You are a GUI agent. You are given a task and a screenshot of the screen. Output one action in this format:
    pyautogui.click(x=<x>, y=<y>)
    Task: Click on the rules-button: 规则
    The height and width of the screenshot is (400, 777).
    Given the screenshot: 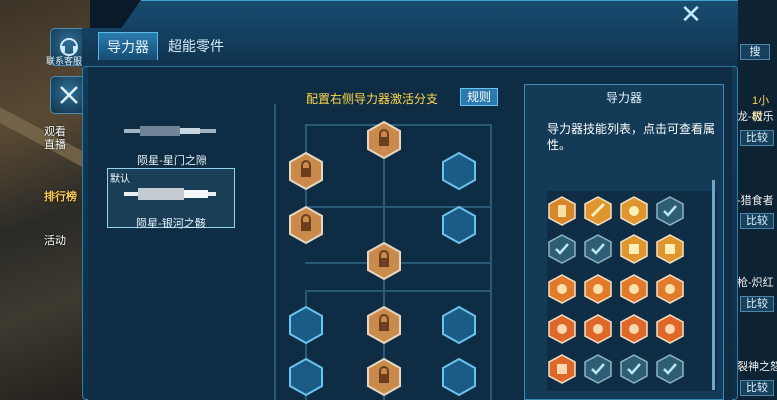 What is the action you would take?
    pyautogui.click(x=479, y=97)
    